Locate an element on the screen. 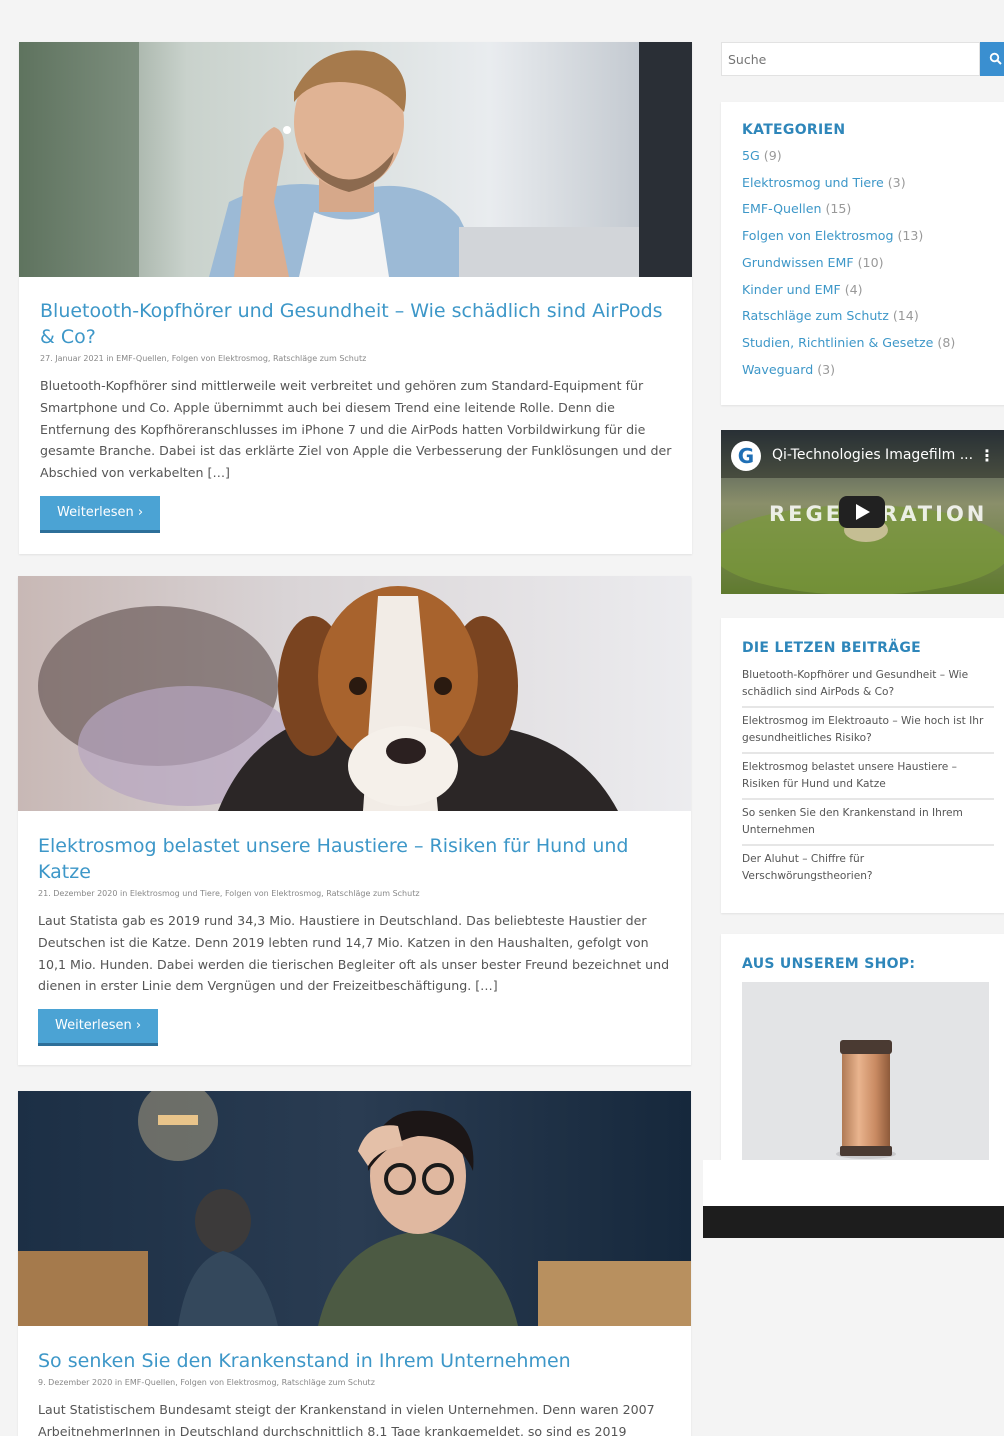  widget-title: DIE LETZEN BEITRÄGE is located at coordinates (831, 648).